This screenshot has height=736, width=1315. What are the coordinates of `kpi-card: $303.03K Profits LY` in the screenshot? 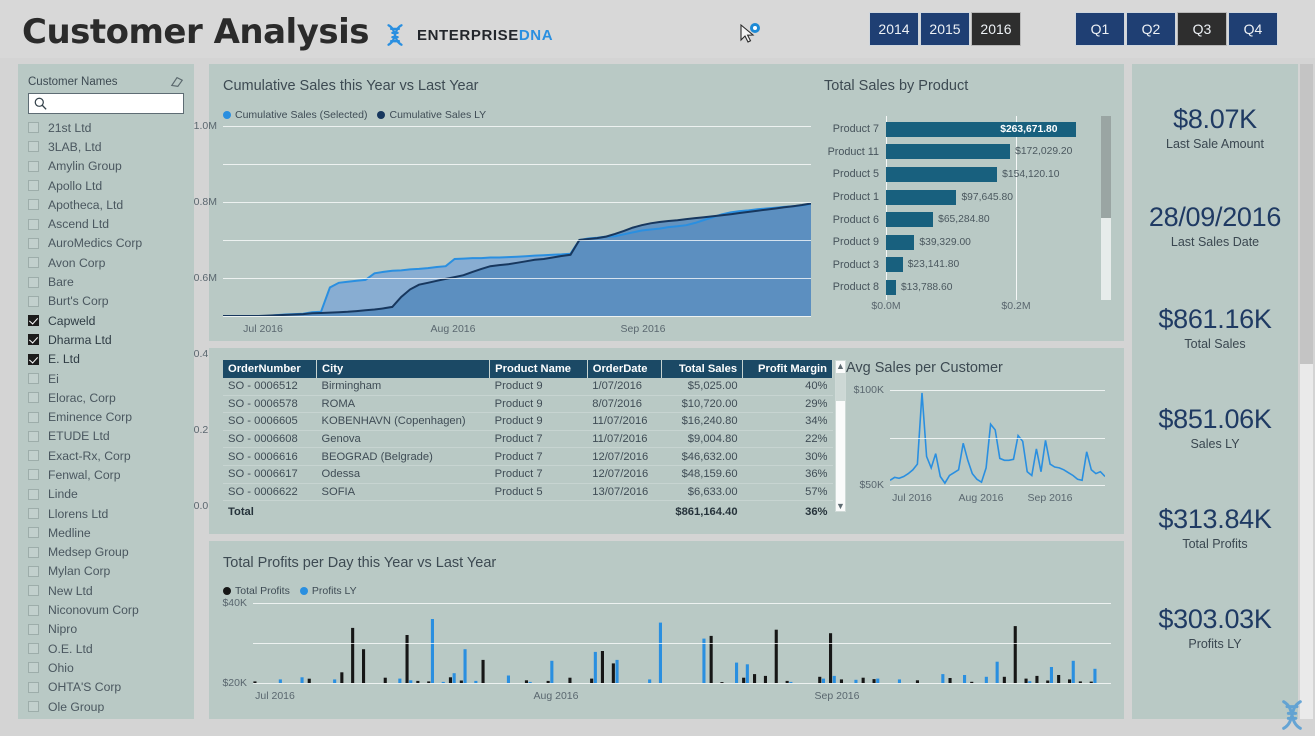 It's located at (1215, 627).